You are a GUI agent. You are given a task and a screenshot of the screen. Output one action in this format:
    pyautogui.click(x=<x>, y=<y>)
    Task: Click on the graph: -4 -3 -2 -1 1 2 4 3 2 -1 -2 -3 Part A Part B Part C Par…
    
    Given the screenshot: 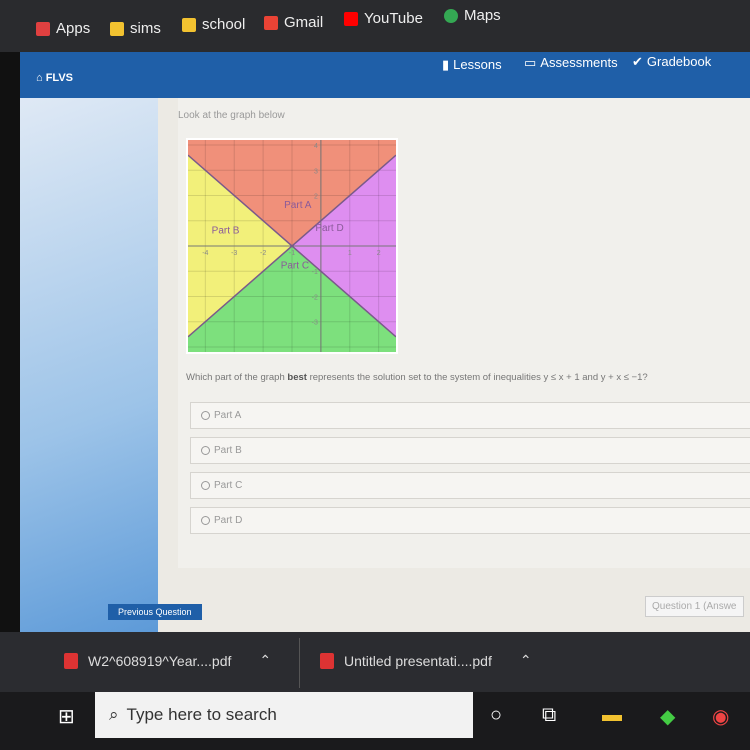 What is the action you would take?
    pyautogui.click(x=292, y=246)
    